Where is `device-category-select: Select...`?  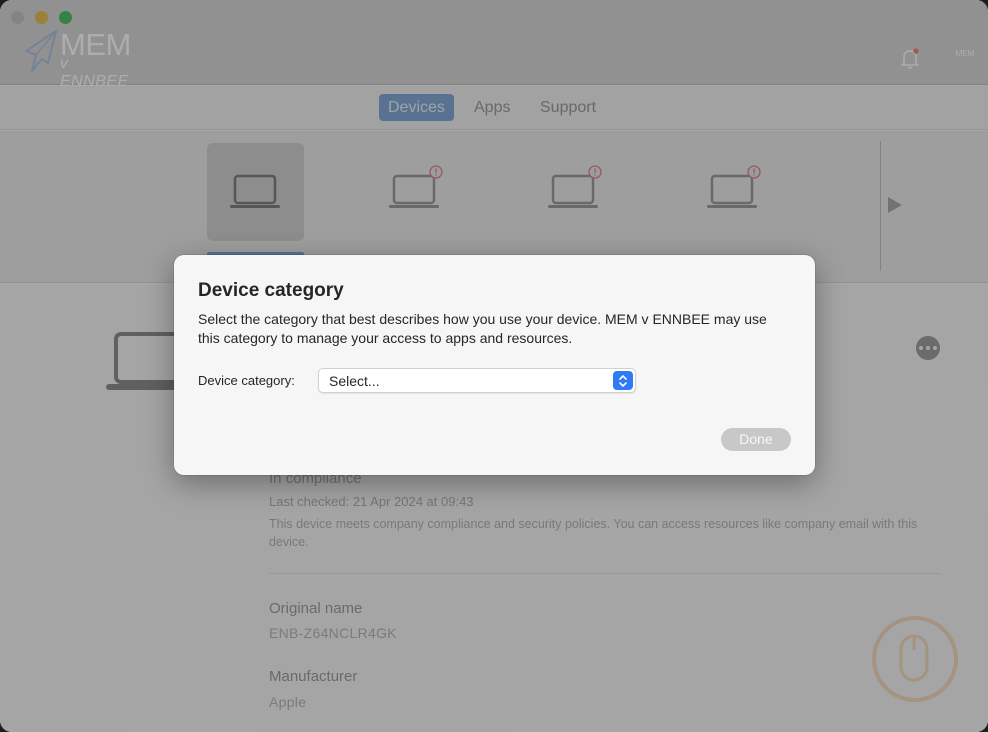 device-category-select: Select... is located at coordinates (477, 380).